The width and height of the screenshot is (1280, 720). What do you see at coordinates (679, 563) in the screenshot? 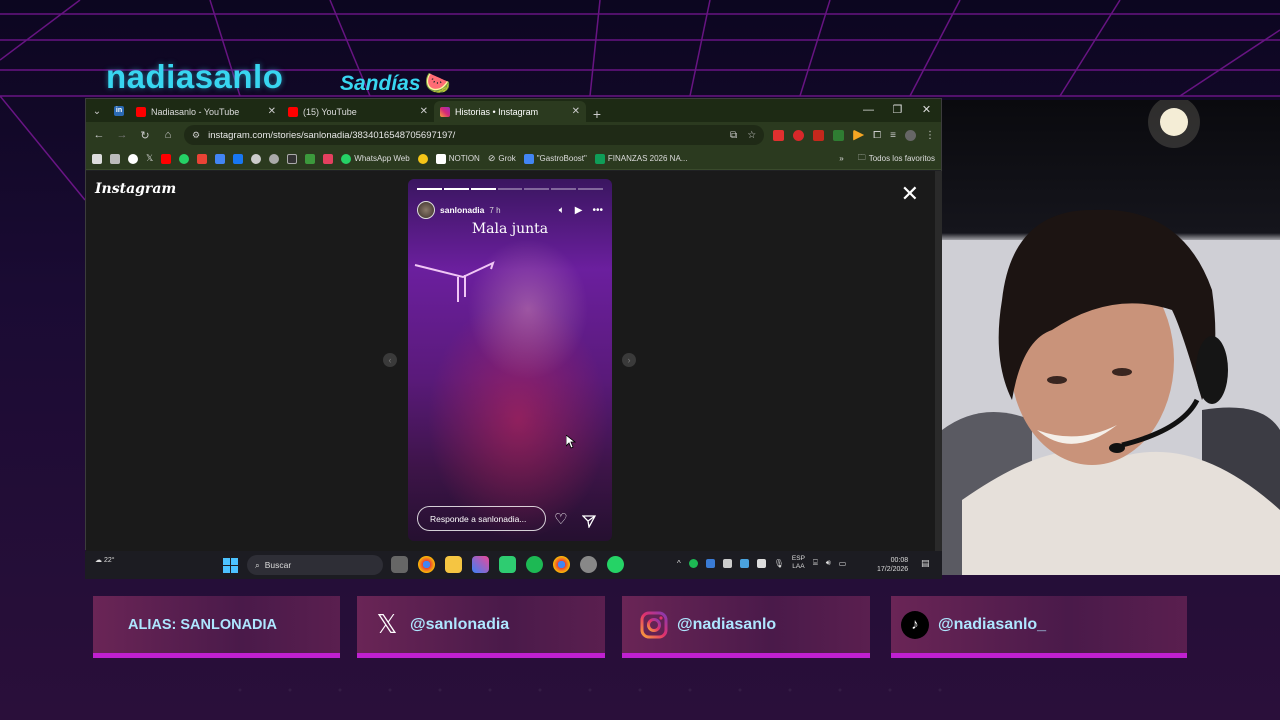
I see `chevron-up-icon: ^` at bounding box center [679, 563].